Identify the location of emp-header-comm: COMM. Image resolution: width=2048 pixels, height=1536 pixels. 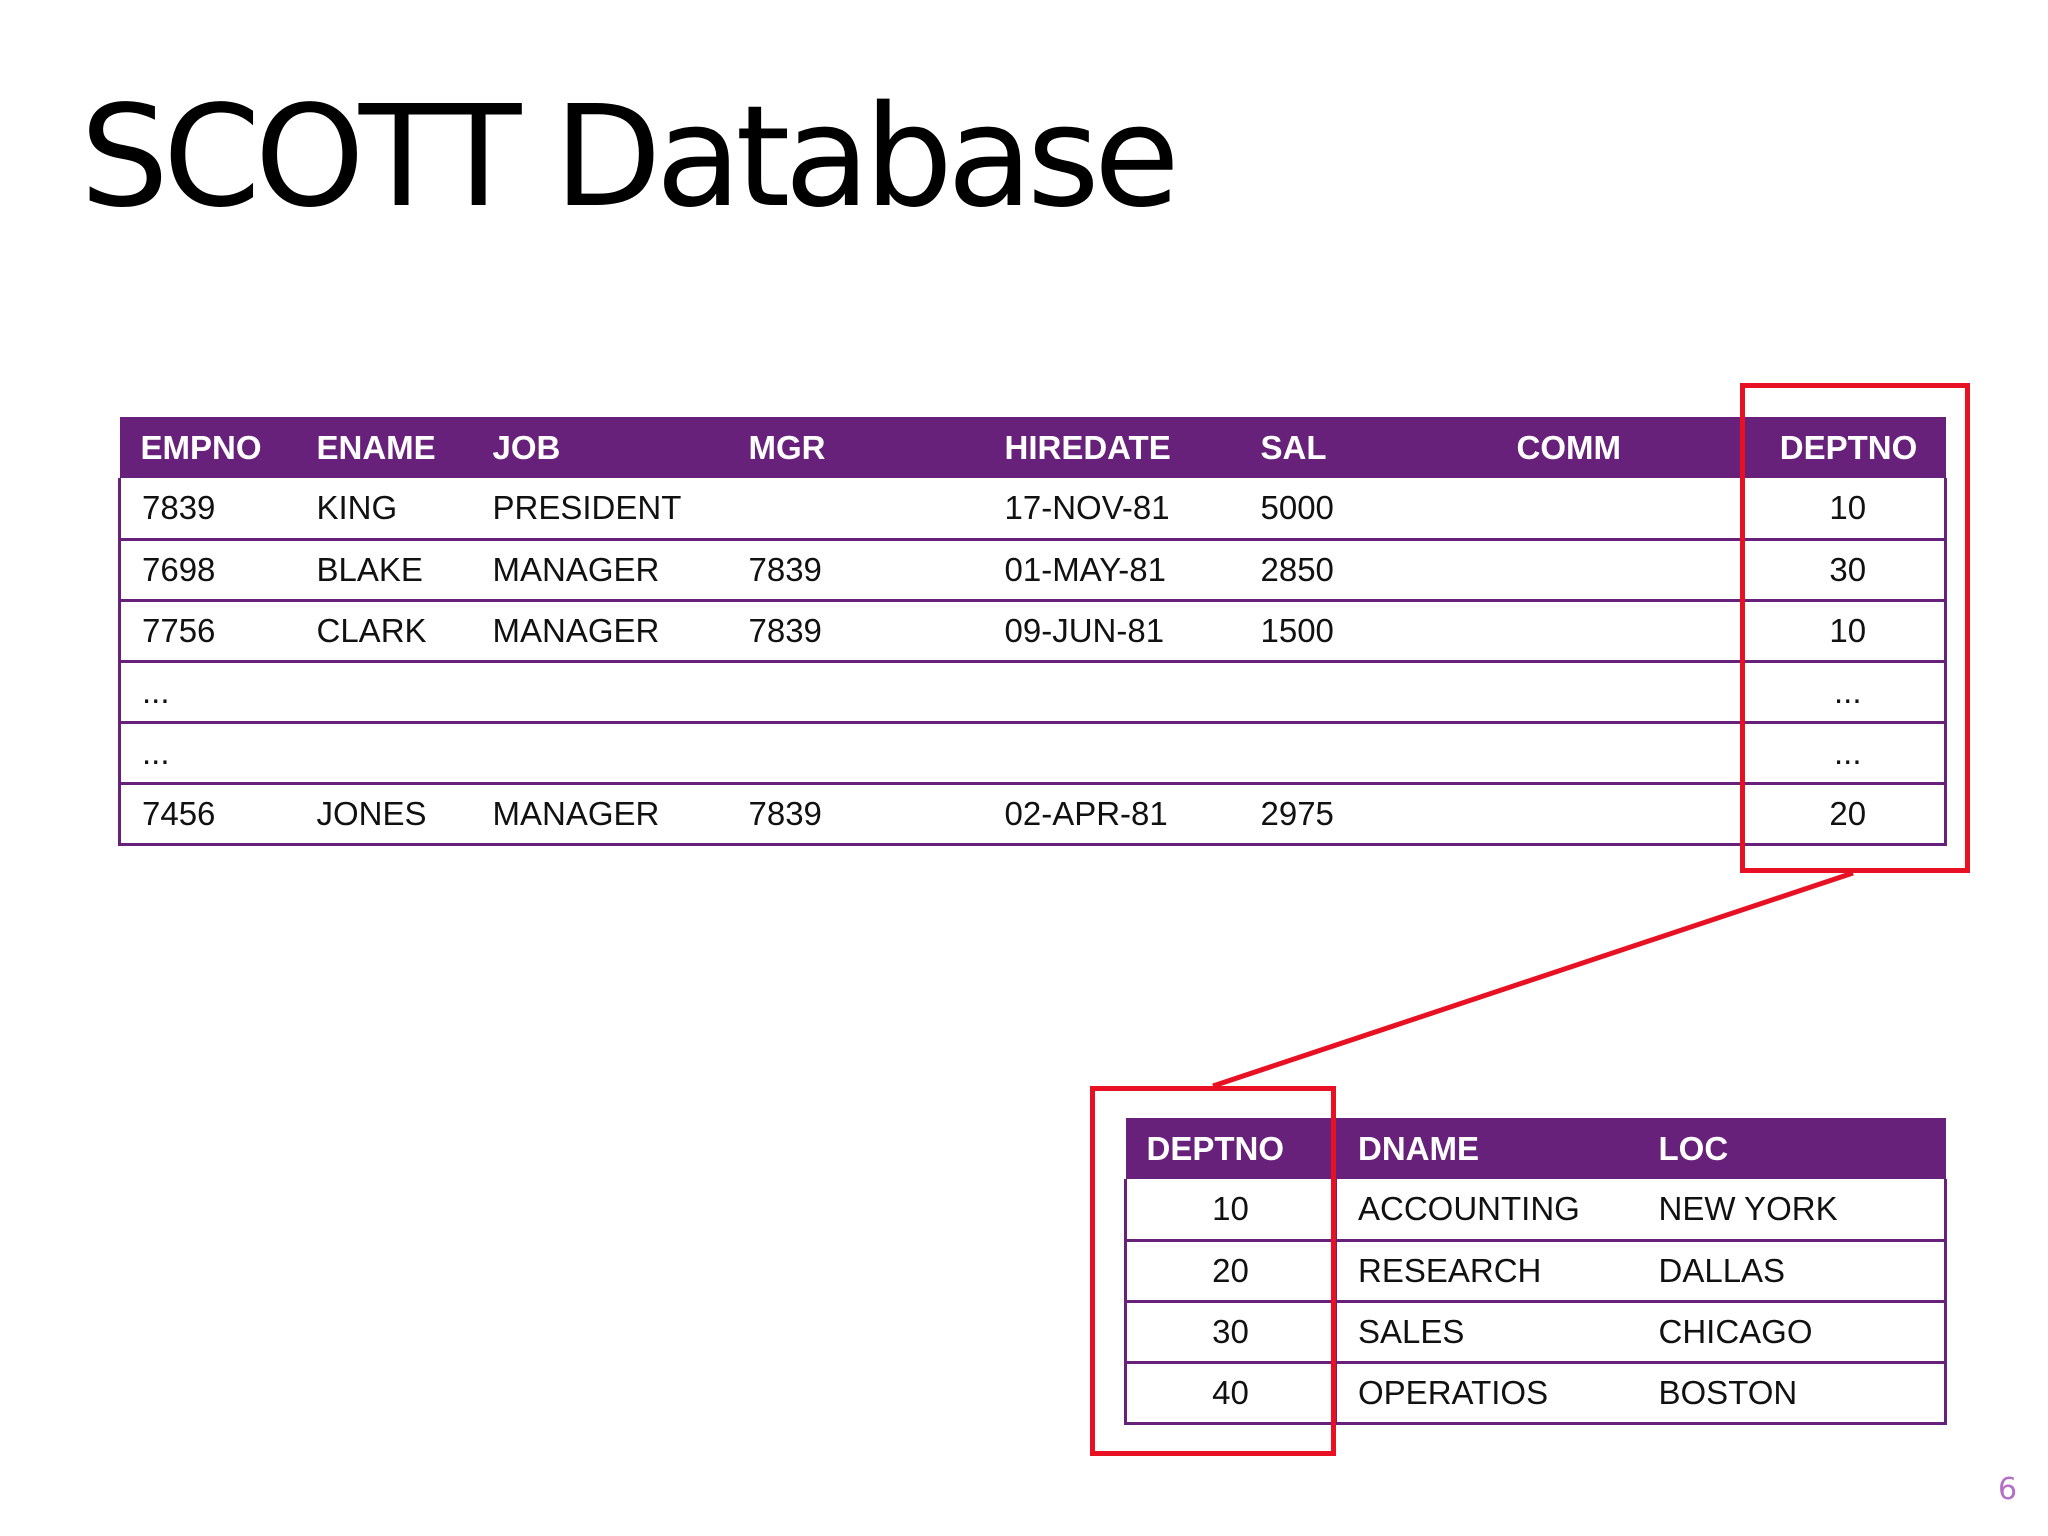
(1623, 447).